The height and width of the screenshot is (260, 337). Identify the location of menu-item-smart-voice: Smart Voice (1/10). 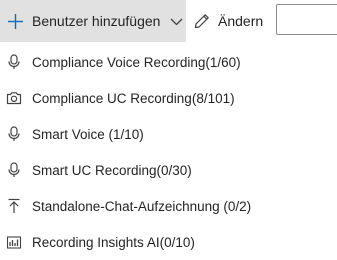
(168, 134).